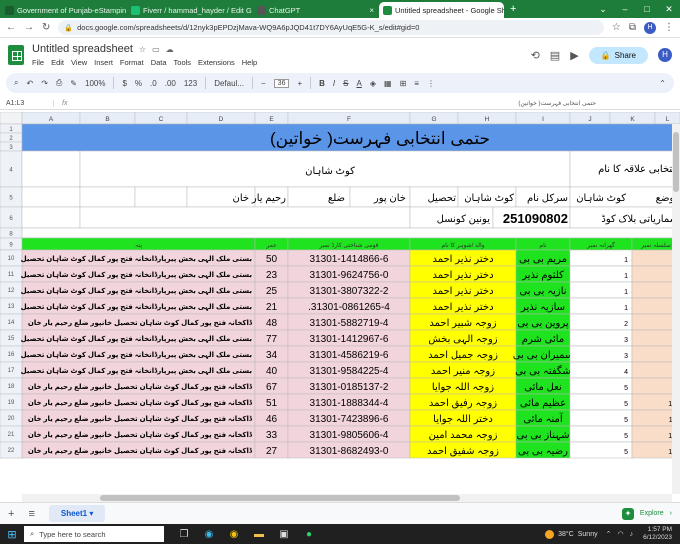 This screenshot has height=544, width=680. What do you see at coordinates (676, 162) in the screenshot?
I see `vertical-scrollbar-thumb` at bounding box center [676, 162].